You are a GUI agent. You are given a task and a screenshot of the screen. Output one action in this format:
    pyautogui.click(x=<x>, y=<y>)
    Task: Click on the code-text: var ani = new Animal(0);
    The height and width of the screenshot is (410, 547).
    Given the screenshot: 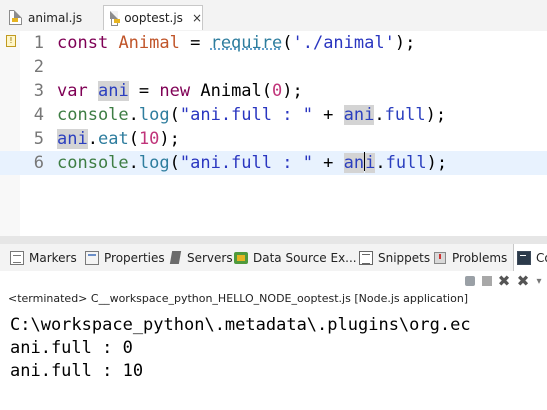 What is the action you would take?
    pyautogui.click(x=180, y=91)
    